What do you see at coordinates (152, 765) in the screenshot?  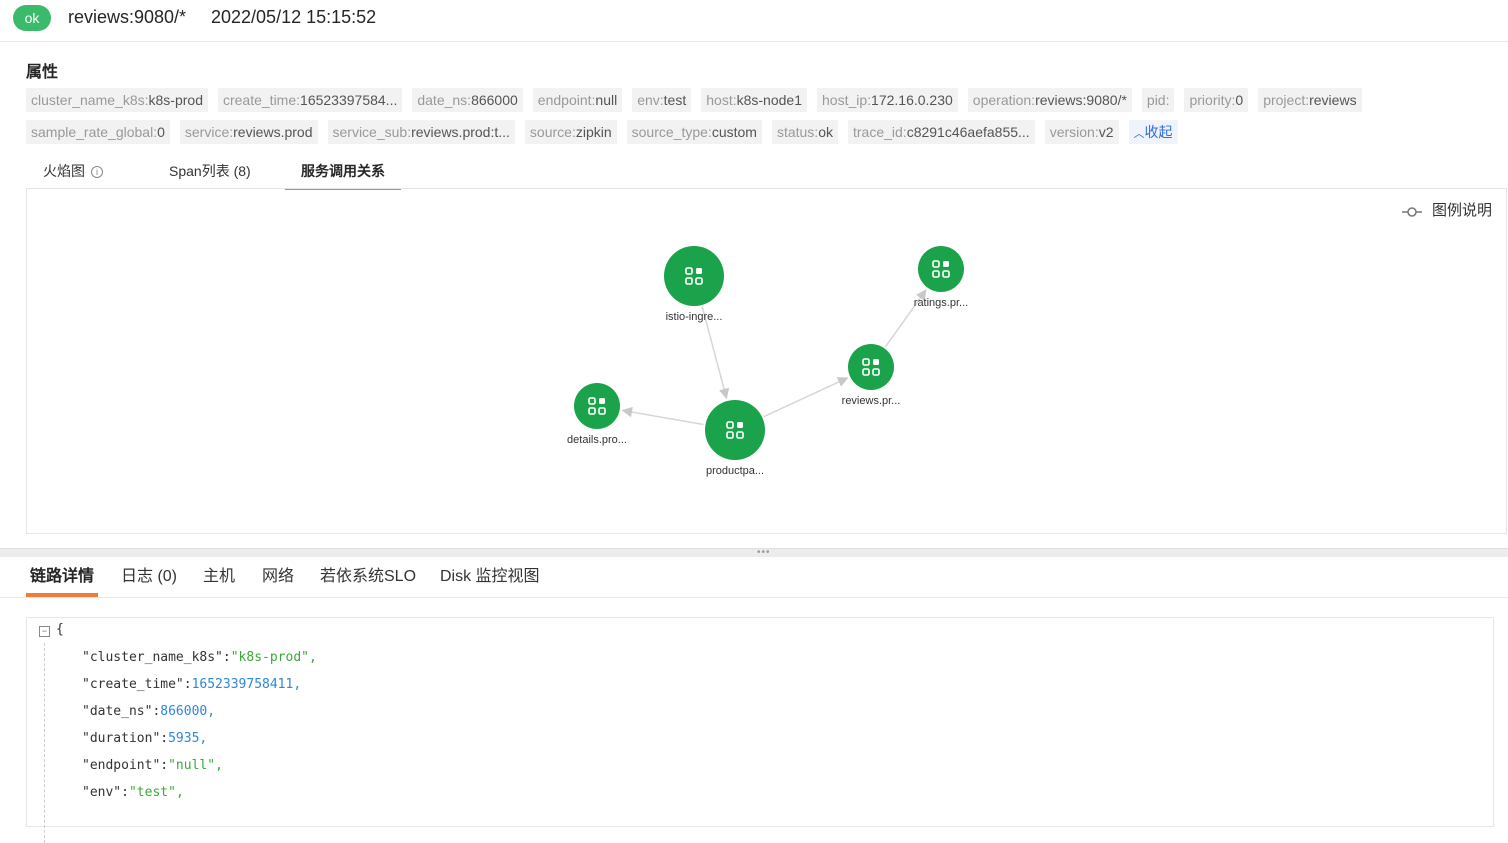 I see `json-line: "endpoint":"null",` at bounding box center [152, 765].